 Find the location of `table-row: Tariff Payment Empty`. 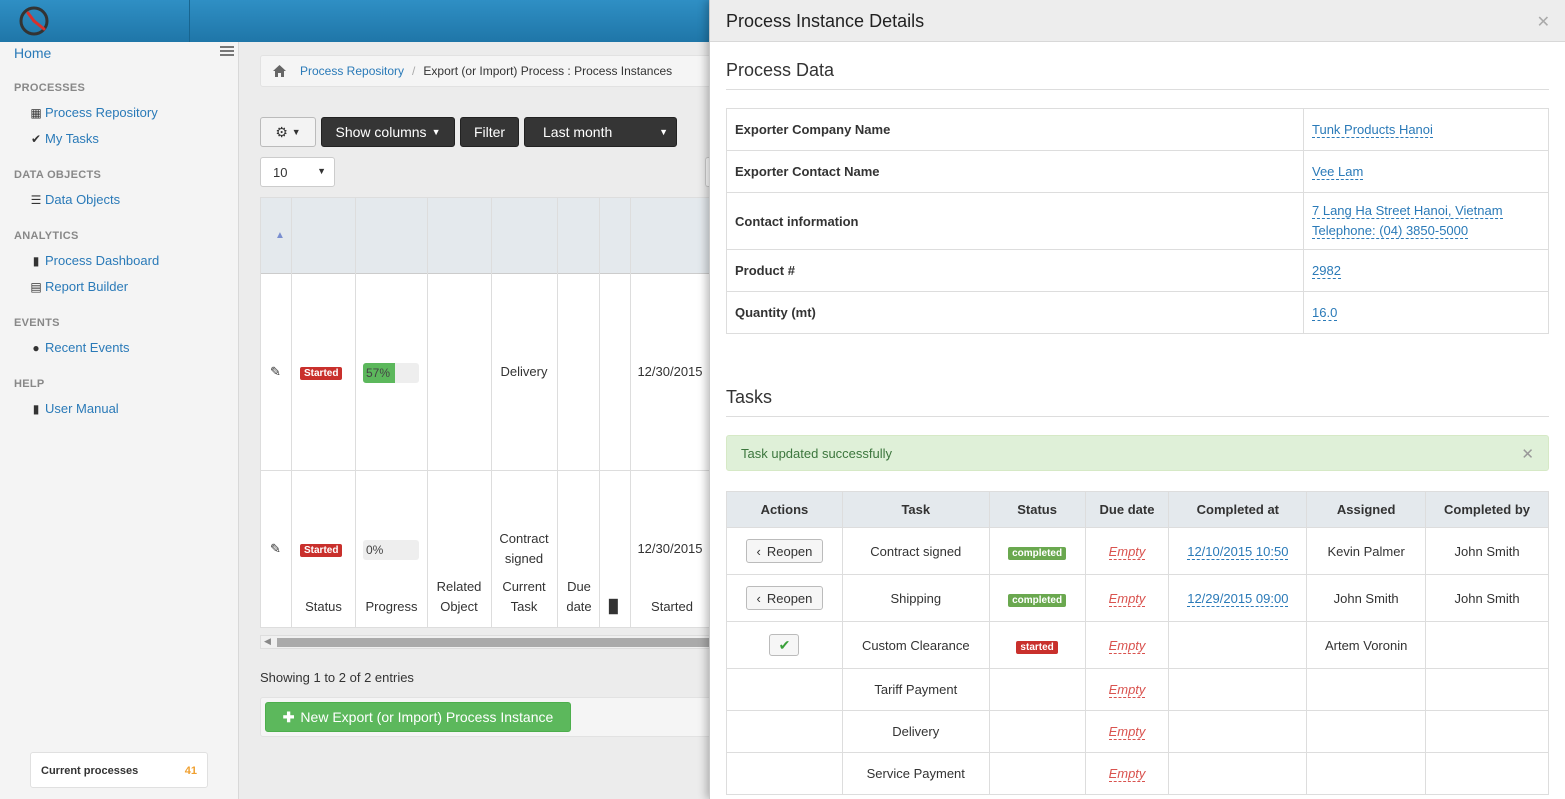

table-row: Tariff Payment Empty is located at coordinates (1137, 689).